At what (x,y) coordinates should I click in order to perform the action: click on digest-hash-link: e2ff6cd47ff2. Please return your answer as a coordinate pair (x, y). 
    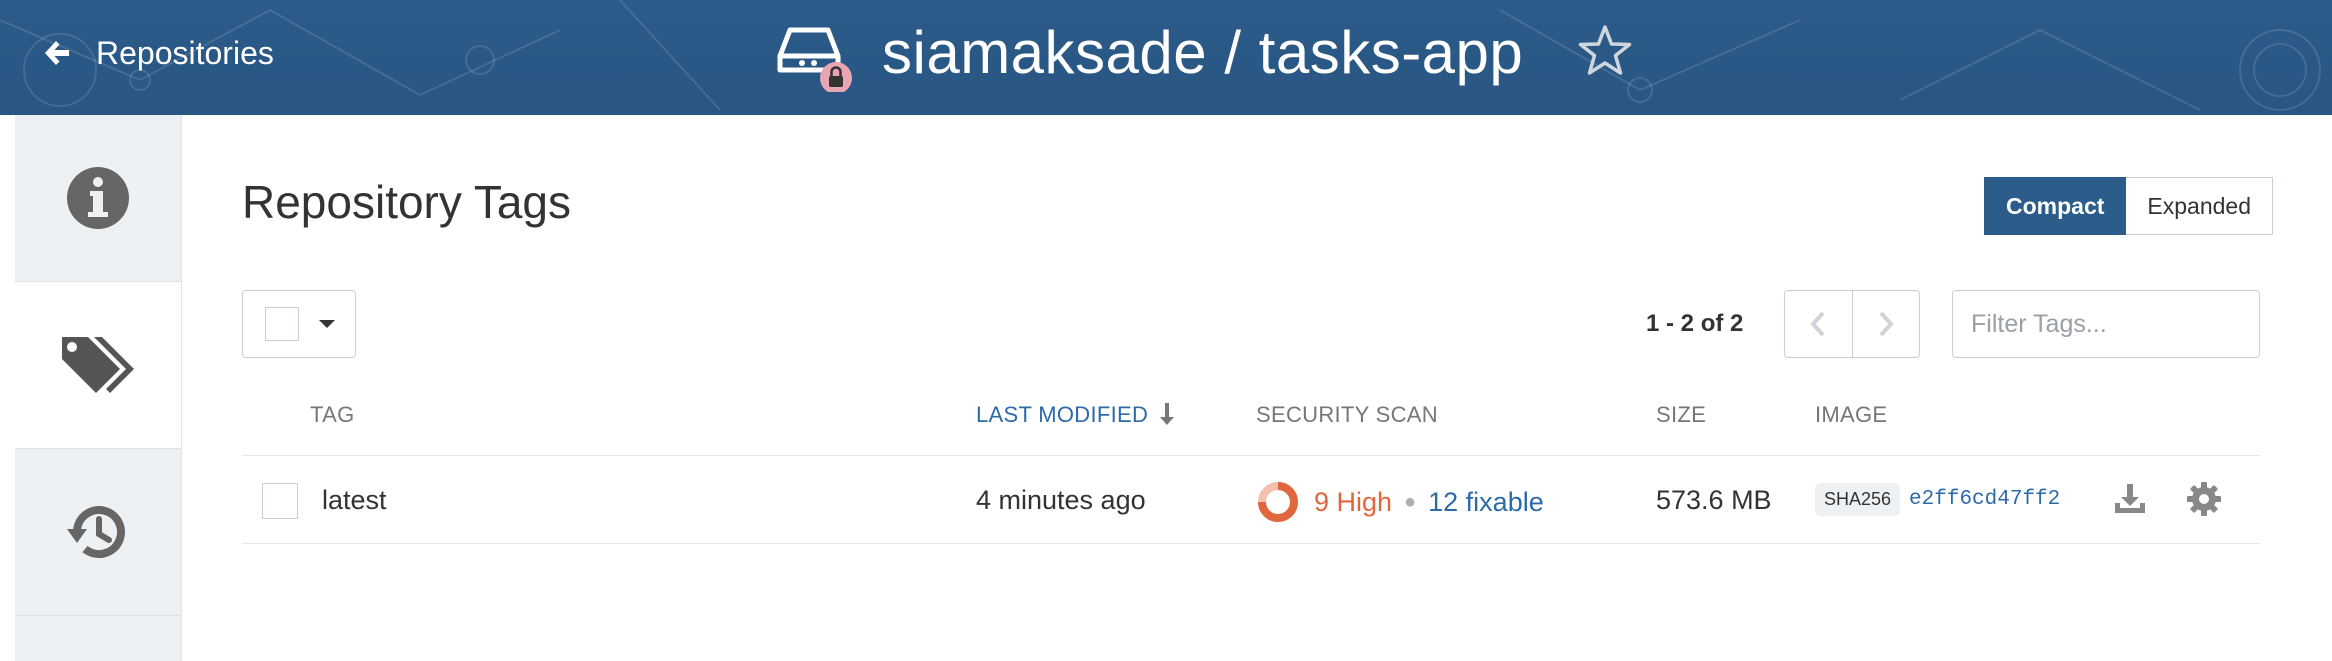
    Looking at the image, I should click on (1984, 499).